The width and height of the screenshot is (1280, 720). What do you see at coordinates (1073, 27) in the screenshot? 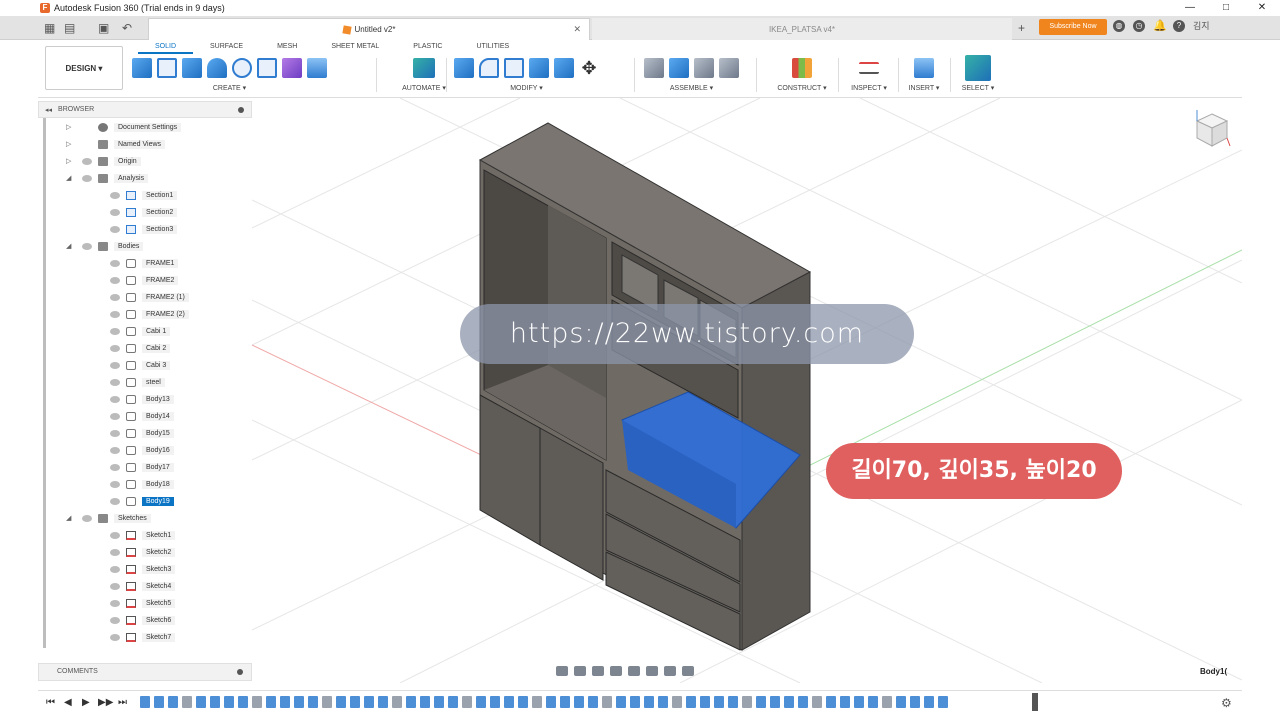
I see `subscribe-button: Subscribe Now` at bounding box center [1073, 27].